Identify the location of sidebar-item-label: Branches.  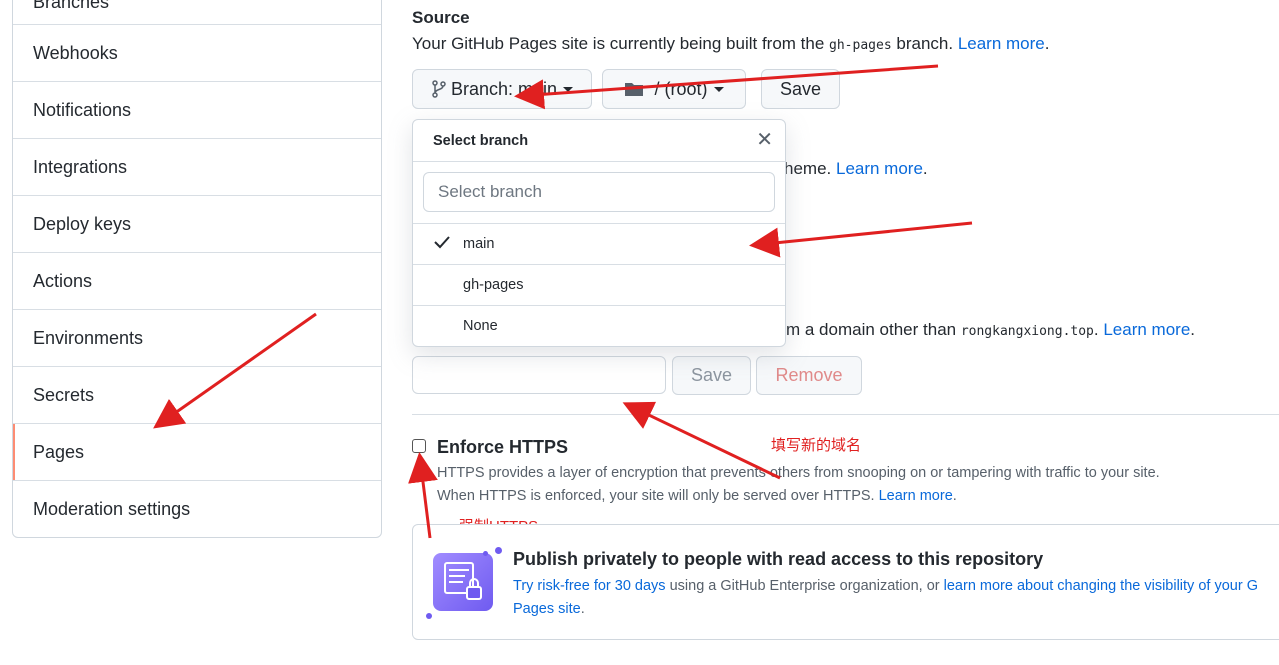
(71, 6).